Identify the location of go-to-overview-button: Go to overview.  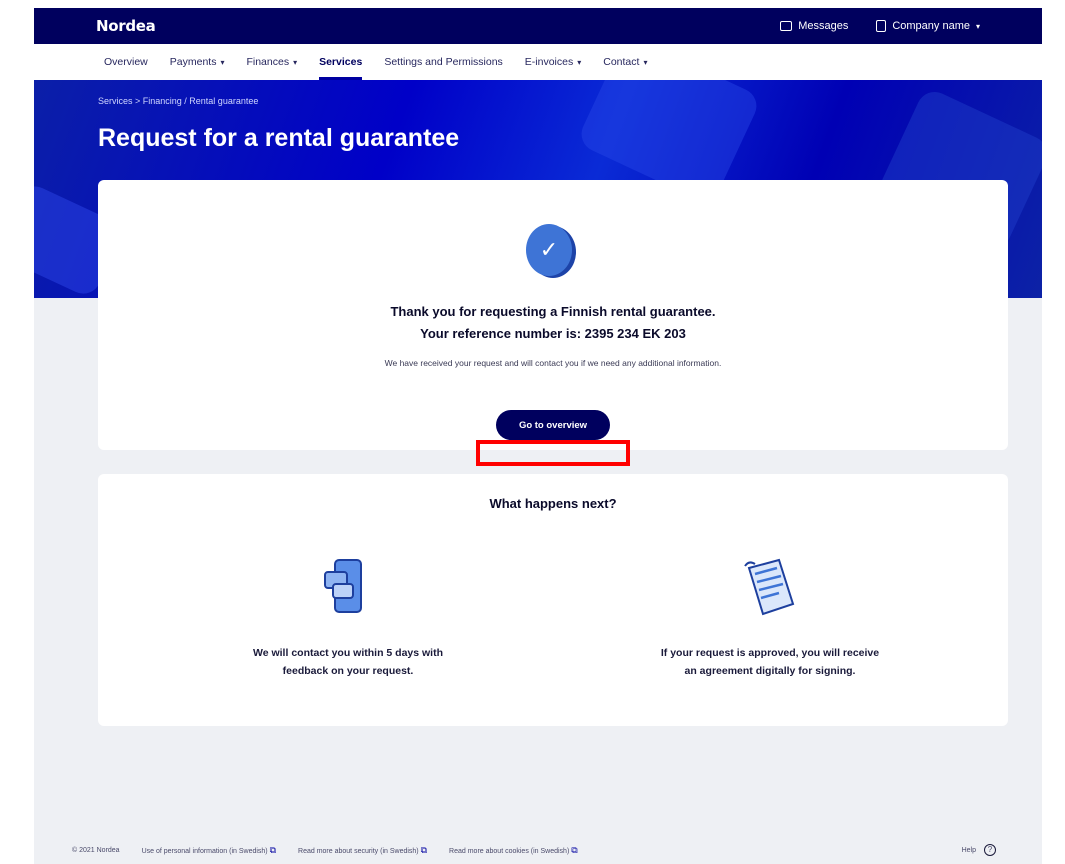
(553, 425).